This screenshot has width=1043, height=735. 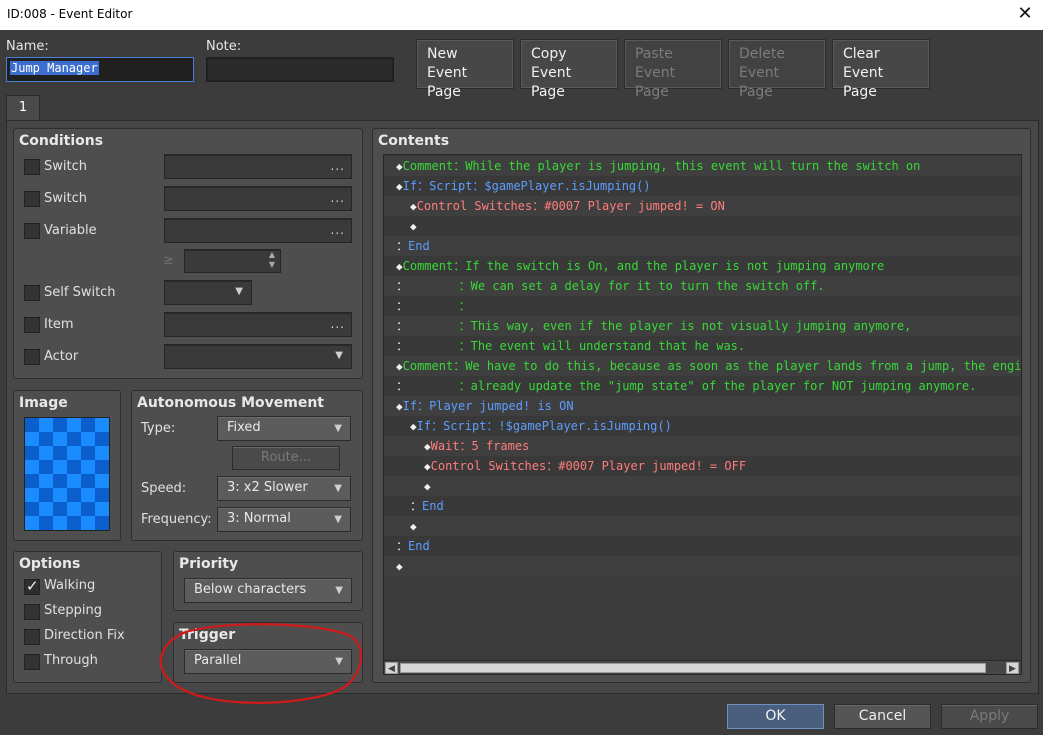 I want to click on frequency-select: 3: Normal ▼, so click(x=284, y=519).